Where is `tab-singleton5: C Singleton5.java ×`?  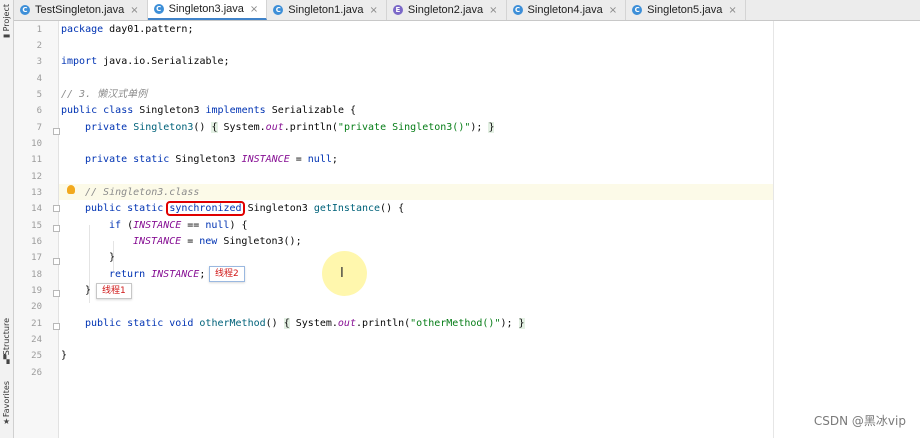
tab-singleton5: C Singleton5.java × is located at coordinates (686, 10).